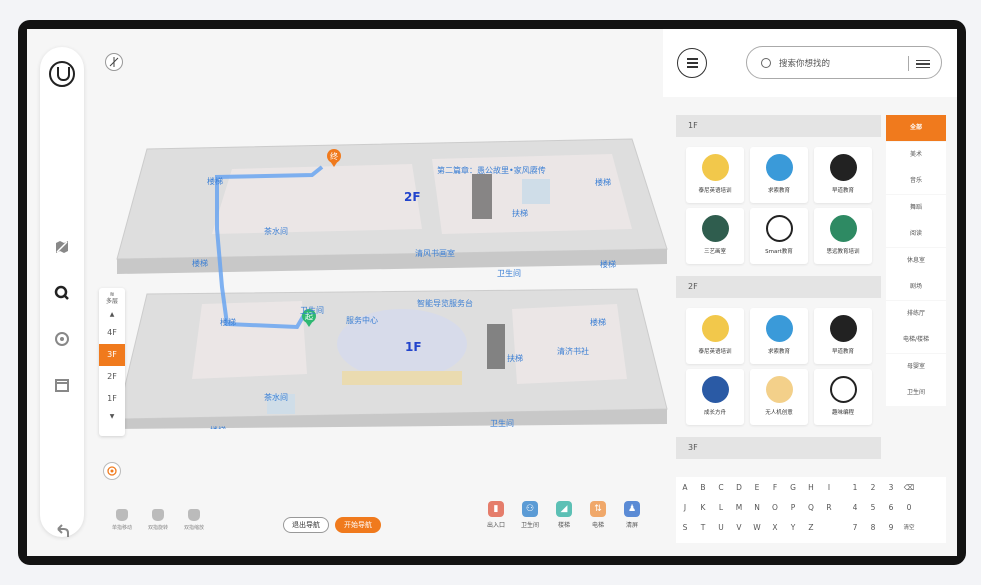 The image size is (981, 585). I want to click on floor-header-3f: 3F, so click(778, 448).